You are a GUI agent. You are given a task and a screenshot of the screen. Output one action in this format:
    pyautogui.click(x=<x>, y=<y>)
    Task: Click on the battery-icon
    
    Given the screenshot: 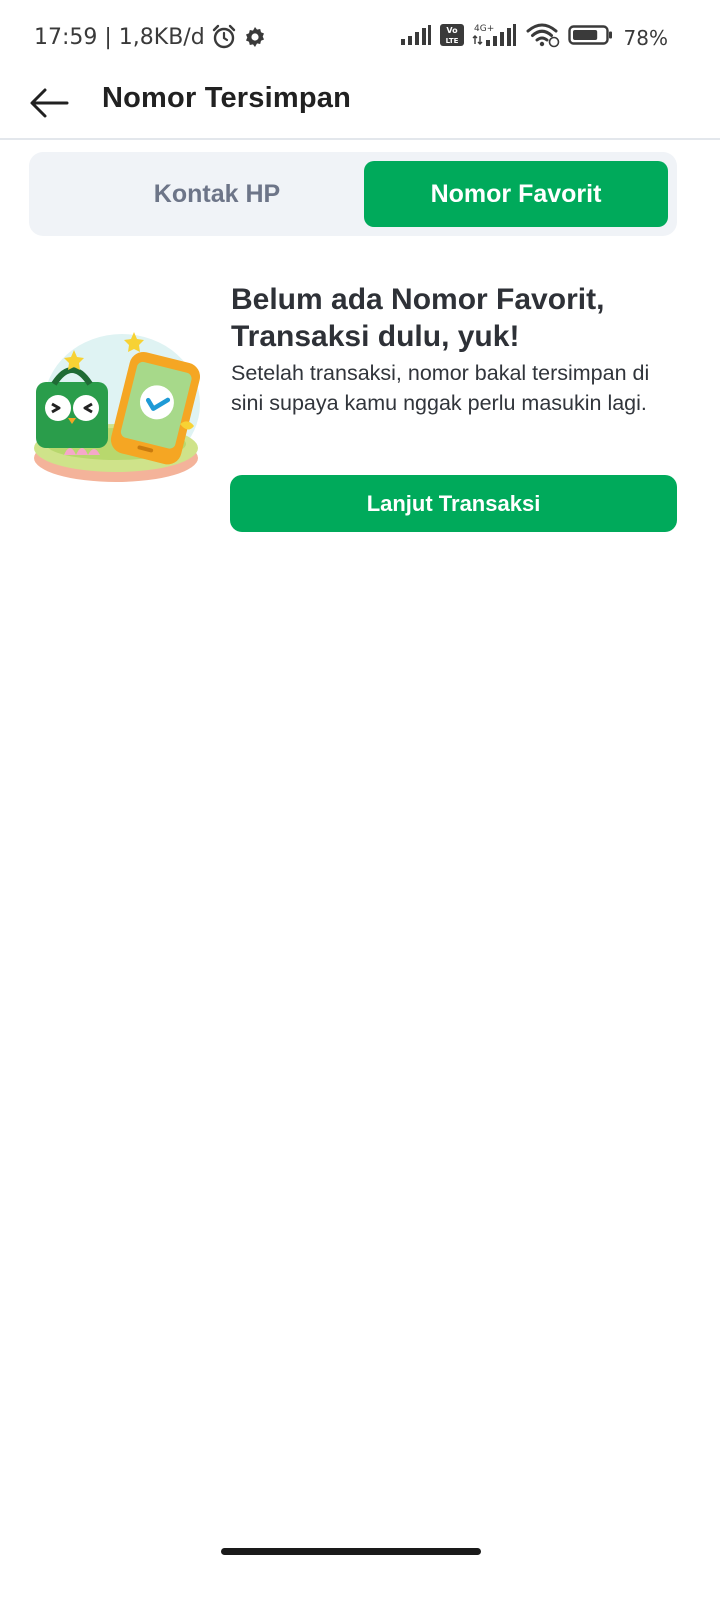 What is the action you would take?
    pyautogui.click(x=590, y=37)
    